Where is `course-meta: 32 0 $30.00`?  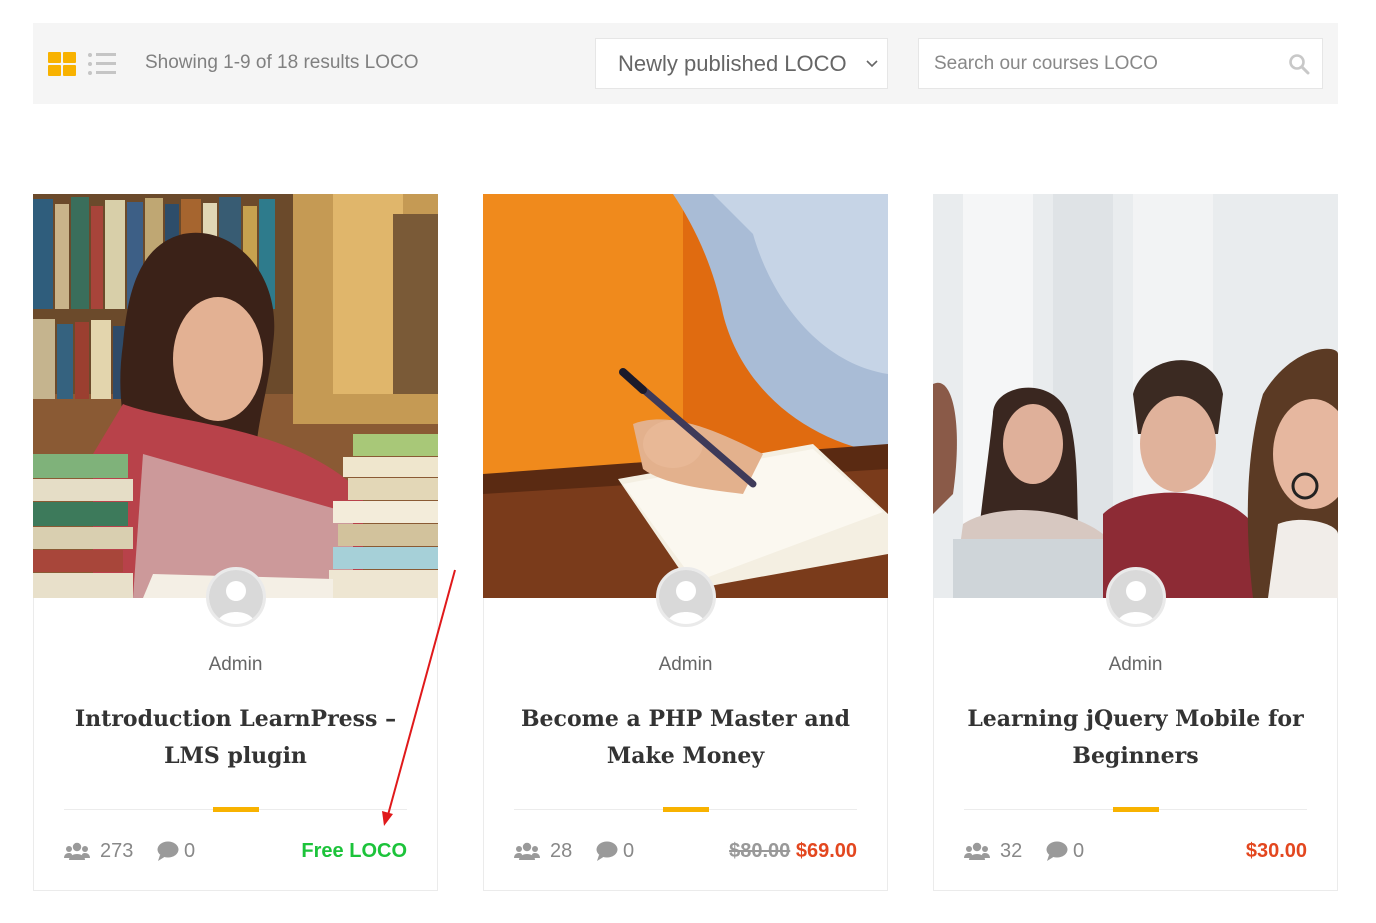
course-meta: 32 0 $30.00 is located at coordinates (1135, 852).